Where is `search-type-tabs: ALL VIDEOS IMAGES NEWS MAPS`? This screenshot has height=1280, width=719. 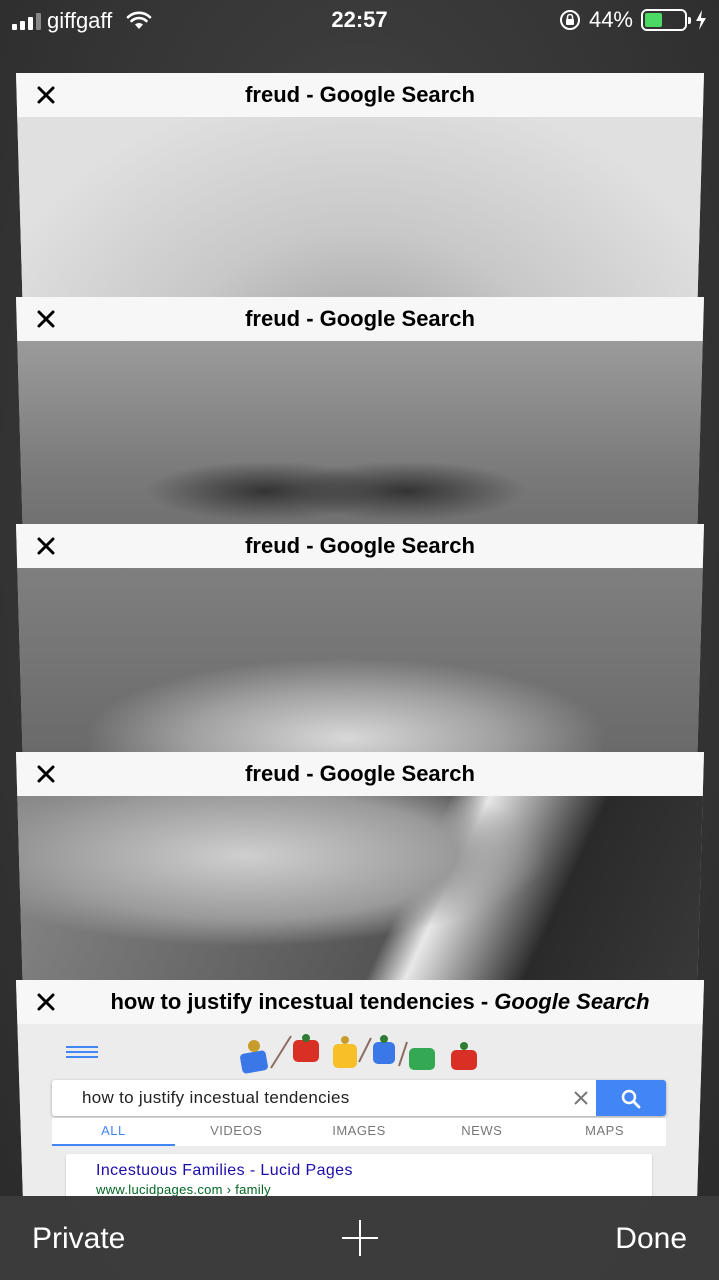 search-type-tabs: ALL VIDEOS IMAGES NEWS MAPS is located at coordinates (359, 1132).